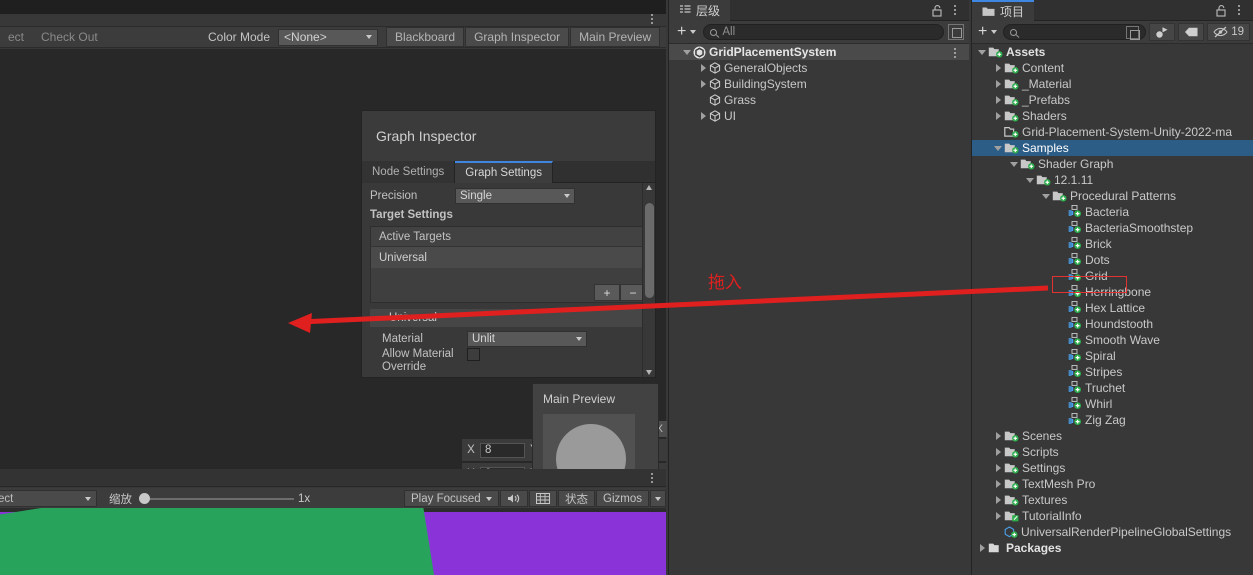 The width and height of the screenshot is (1253, 575). What do you see at coordinates (819, 84) in the screenshot?
I see `hierarchy-item-buildingsystem: BuildingSystem` at bounding box center [819, 84].